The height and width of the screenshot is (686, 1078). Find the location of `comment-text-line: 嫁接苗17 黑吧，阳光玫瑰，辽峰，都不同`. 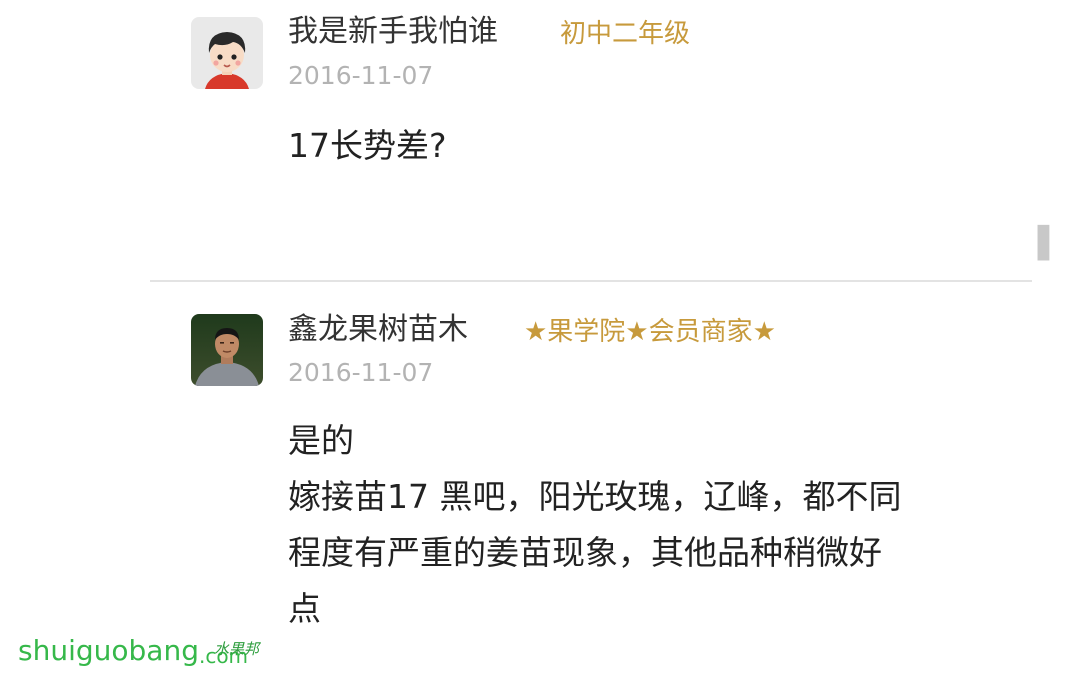

comment-text-line: 嫁接苗17 黑吧，阳光玫瑰，辽峰，都不同 is located at coordinates (595, 496).